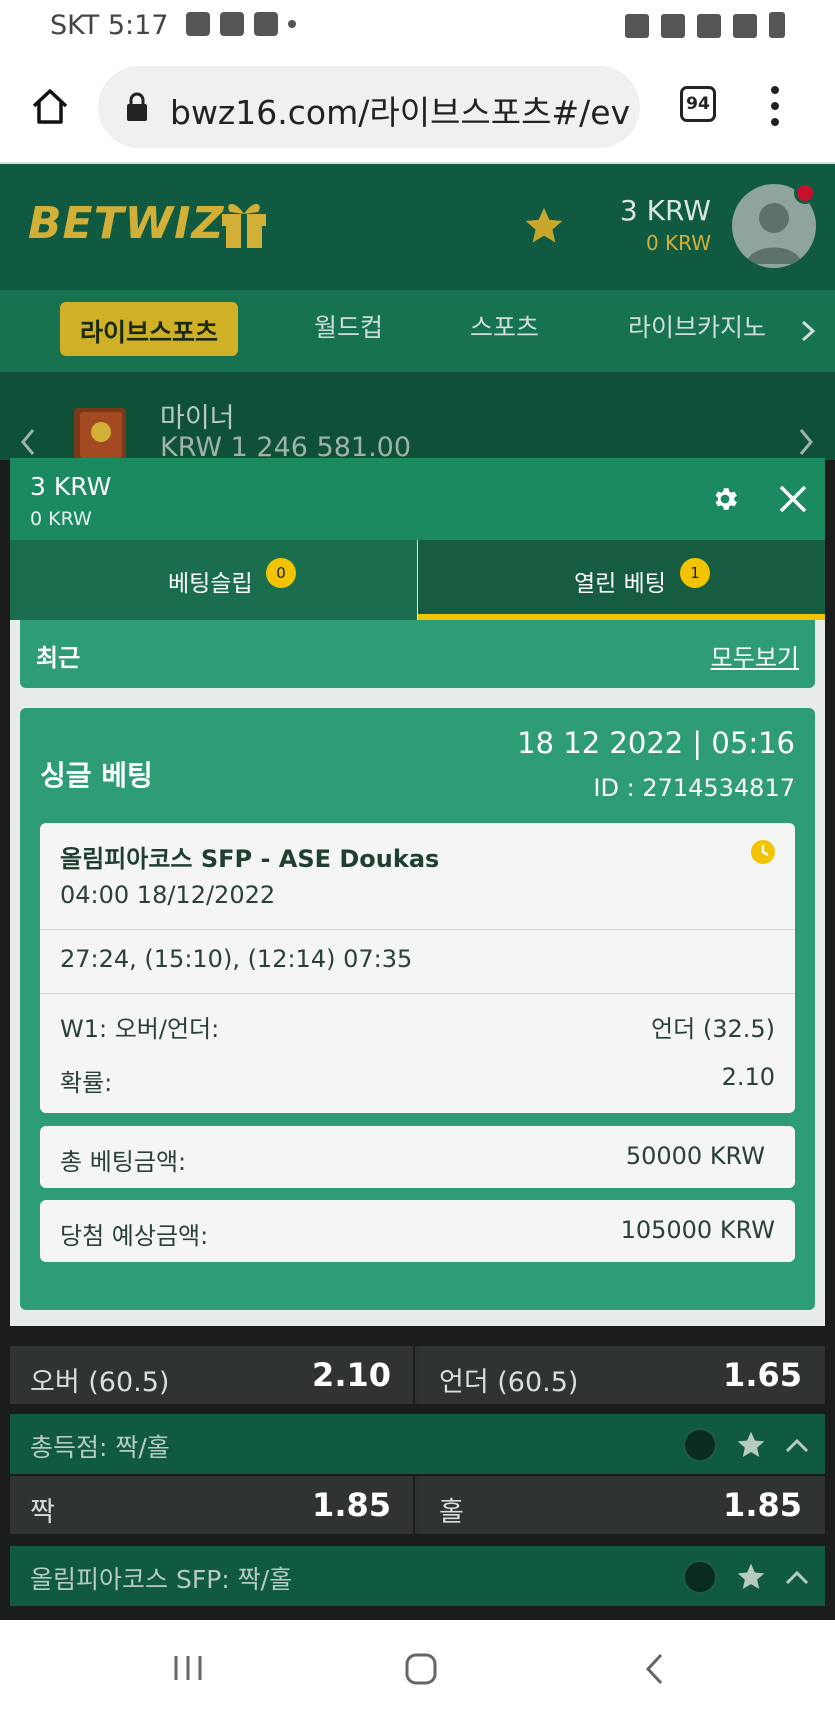  I want to click on odds-row: 짝 1.85 홀 1.85, so click(417, 1505).